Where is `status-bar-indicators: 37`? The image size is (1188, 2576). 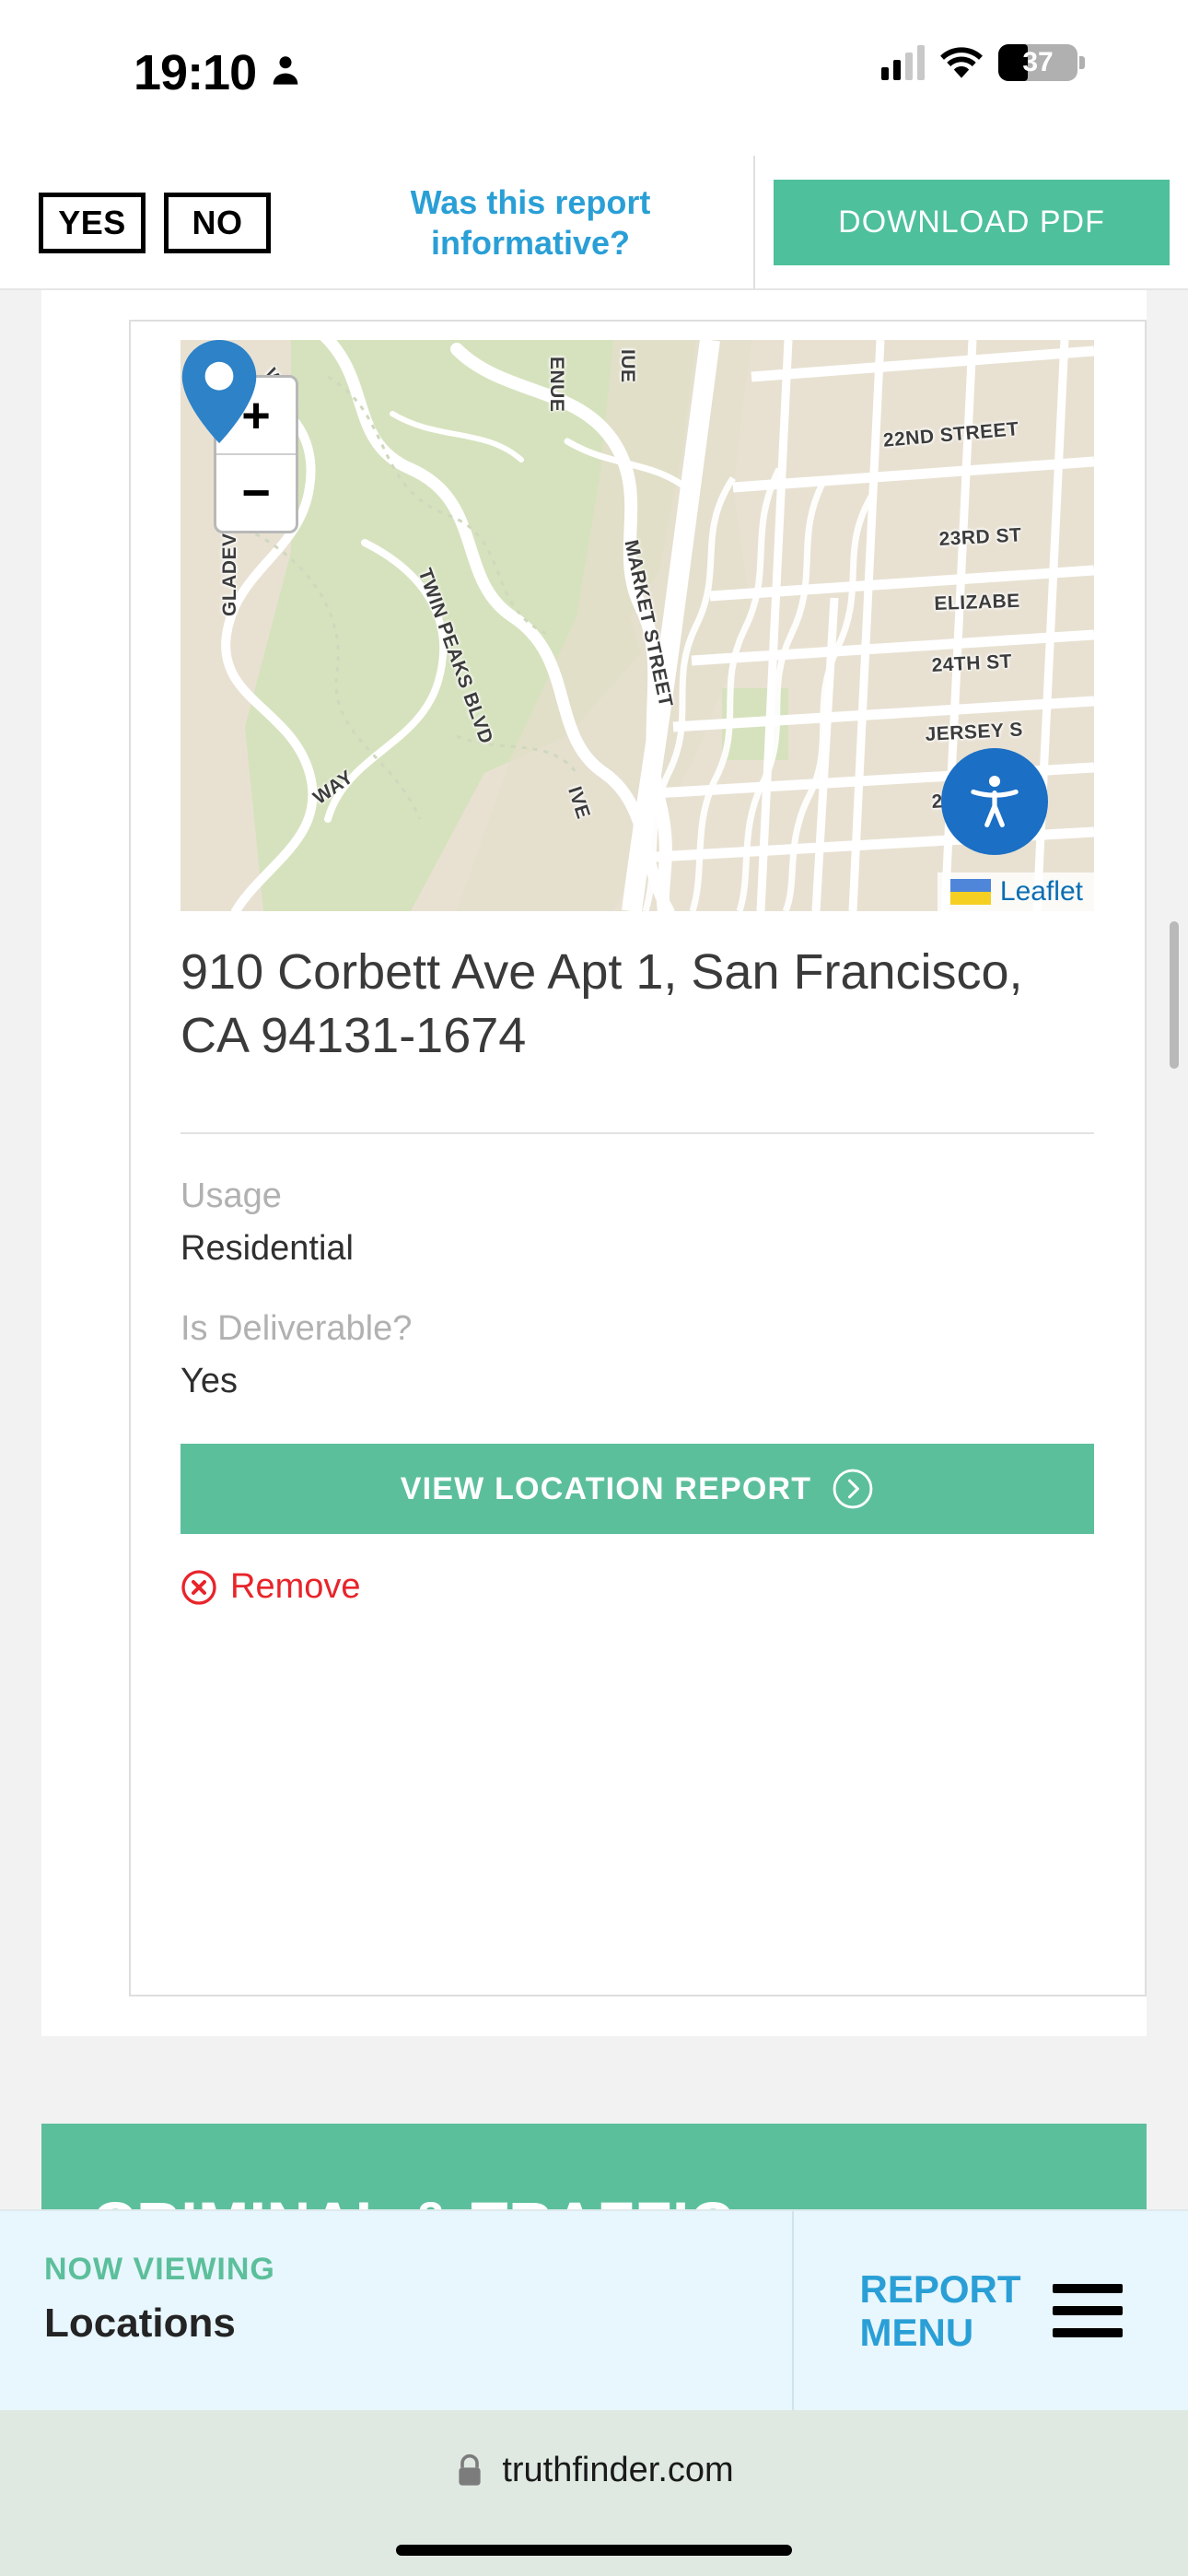 status-bar-indicators: 37 is located at coordinates (983, 63).